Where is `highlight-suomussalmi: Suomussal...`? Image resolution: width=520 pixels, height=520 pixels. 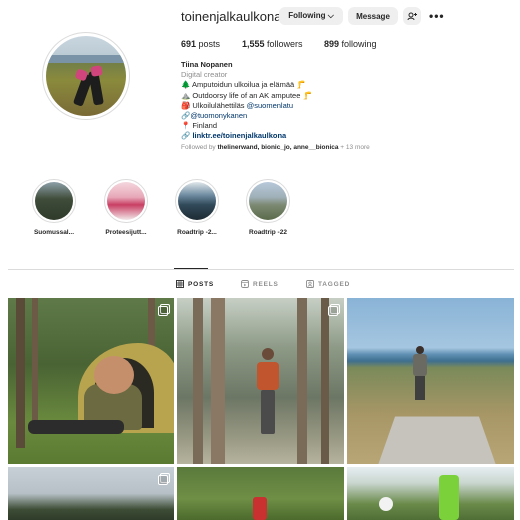
highlight-suomussalmi: Suomussal... is located at coordinates (54, 207).